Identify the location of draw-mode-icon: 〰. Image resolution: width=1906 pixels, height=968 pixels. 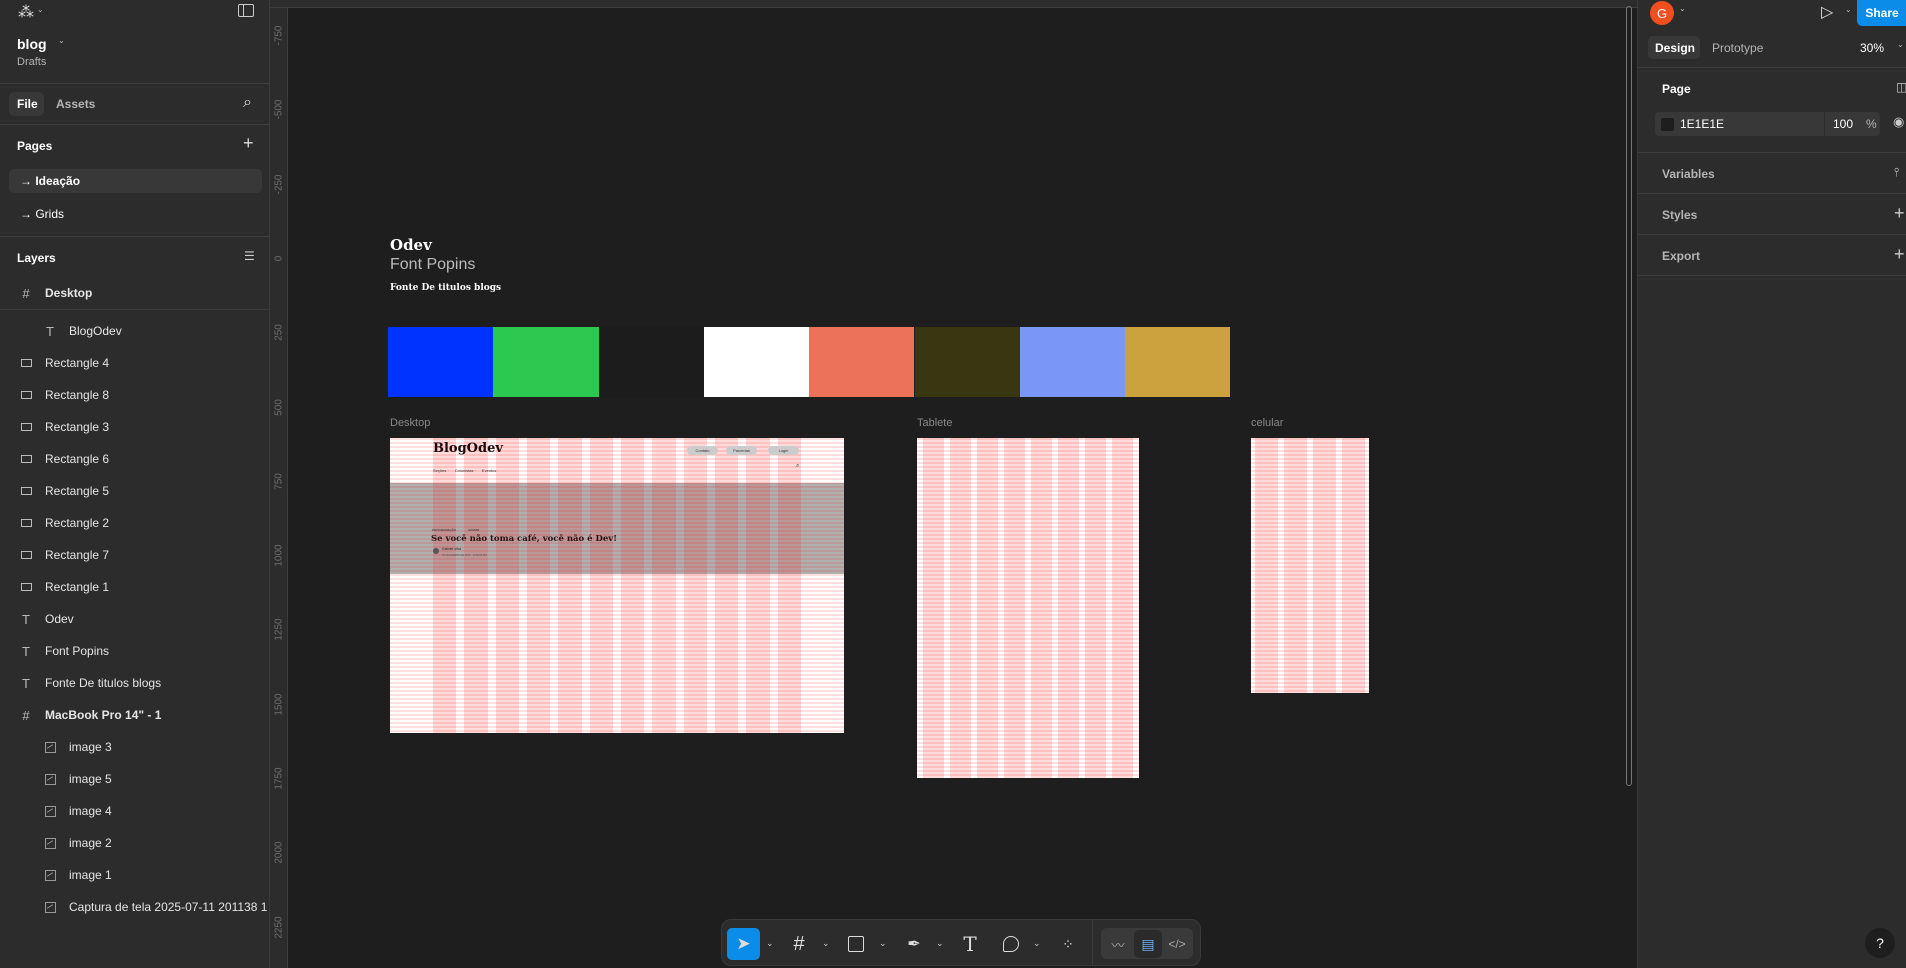
(1118, 944).